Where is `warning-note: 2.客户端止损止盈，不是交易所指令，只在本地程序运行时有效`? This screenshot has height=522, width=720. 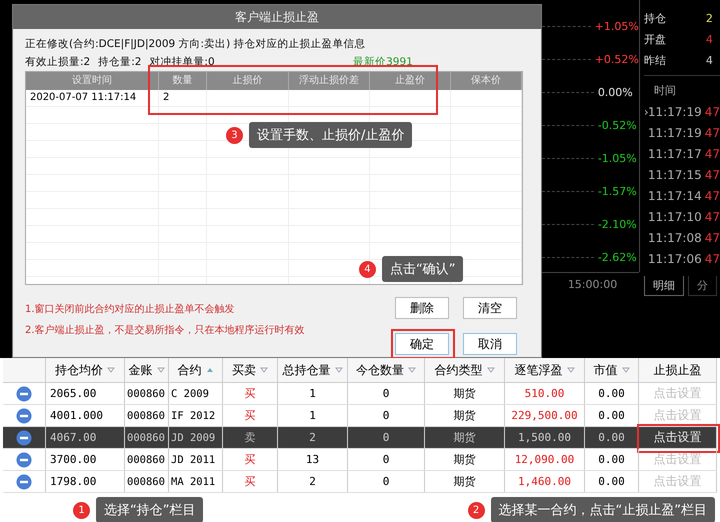
warning-note: 2.客户端止损止盈，不是交易所指令，只在本地程序运行时有效 is located at coordinates (165, 331).